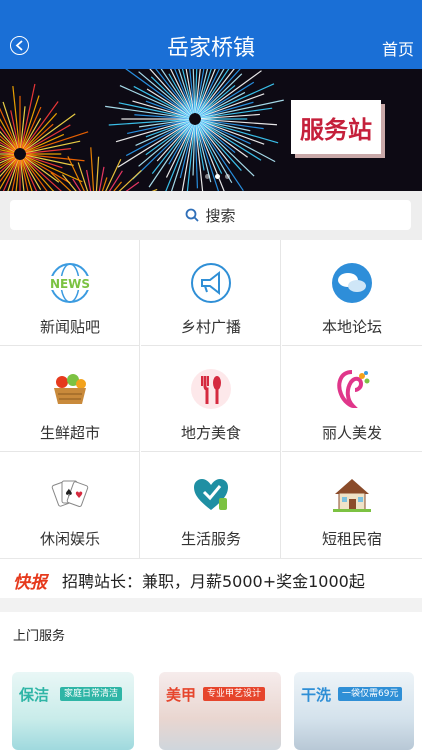 The width and height of the screenshot is (422, 750). I want to click on service-card-nails: 美甲 专业甲艺设计, so click(220, 711).